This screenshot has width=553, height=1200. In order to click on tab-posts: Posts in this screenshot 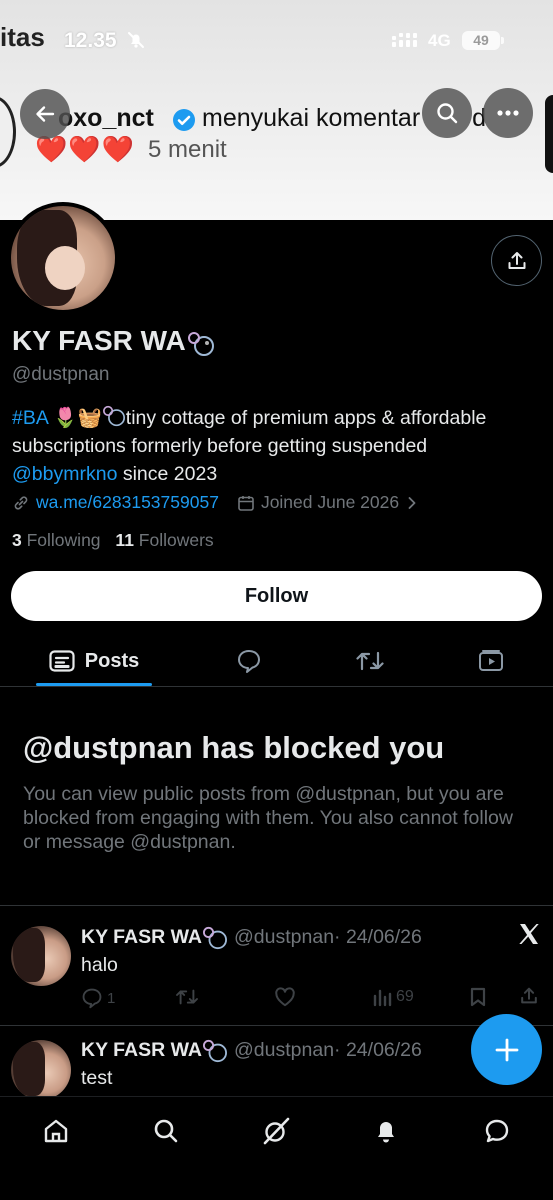, I will do `click(94, 661)`.